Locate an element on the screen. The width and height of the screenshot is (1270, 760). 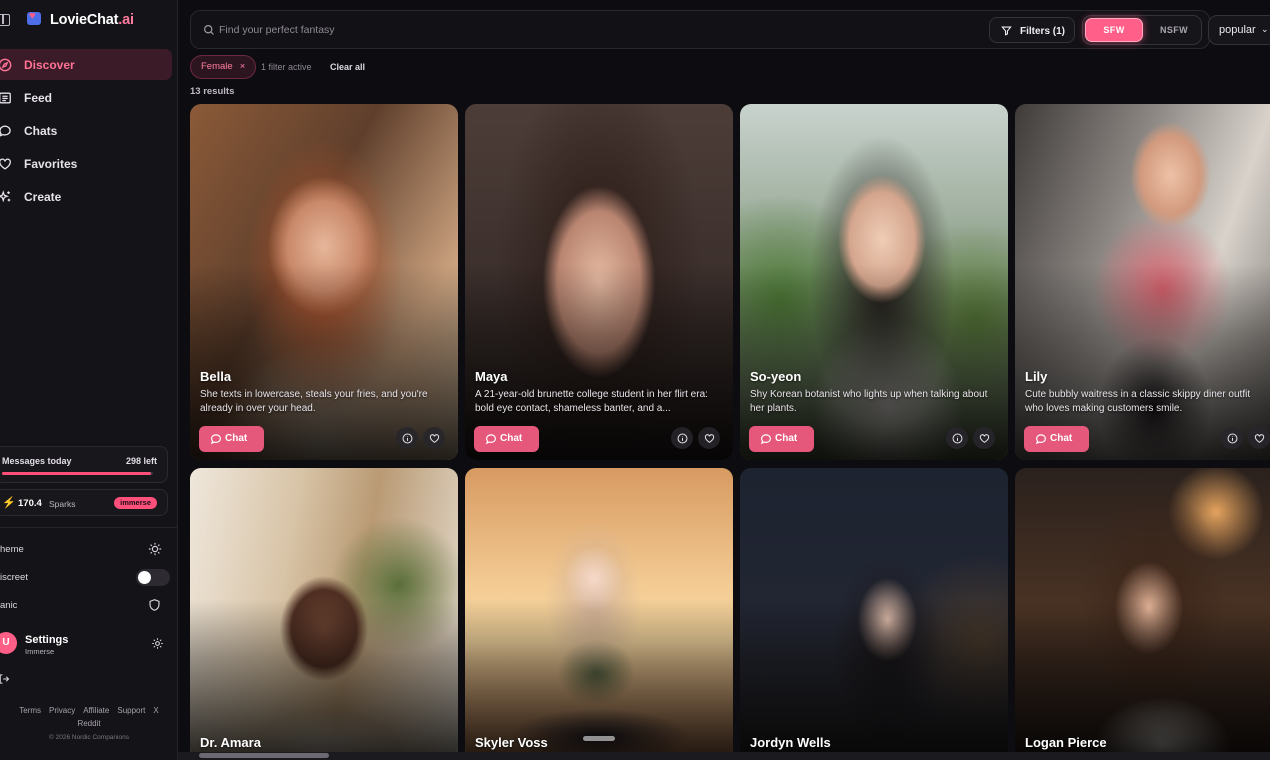
sidebar: LovieChat.ai Discover Feed Chats is located at coordinates (89, 380).